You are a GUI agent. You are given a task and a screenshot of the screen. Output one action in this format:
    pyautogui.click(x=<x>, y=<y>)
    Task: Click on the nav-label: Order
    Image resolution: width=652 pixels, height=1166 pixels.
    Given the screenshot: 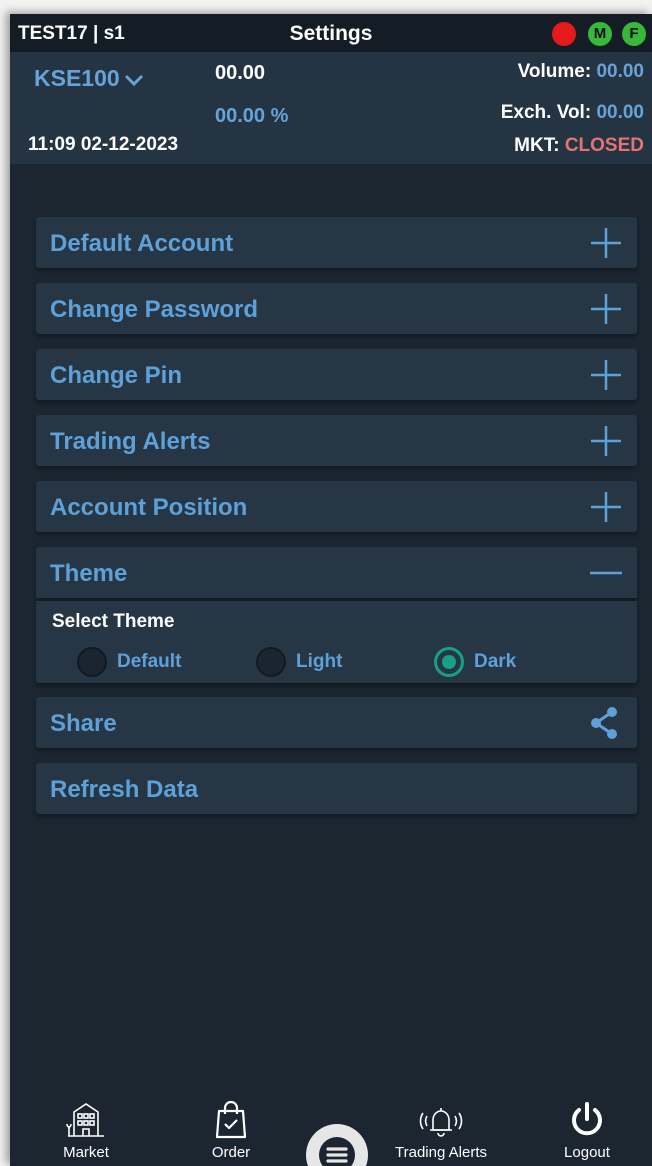 What is the action you would take?
    pyautogui.click(x=231, y=1152)
    